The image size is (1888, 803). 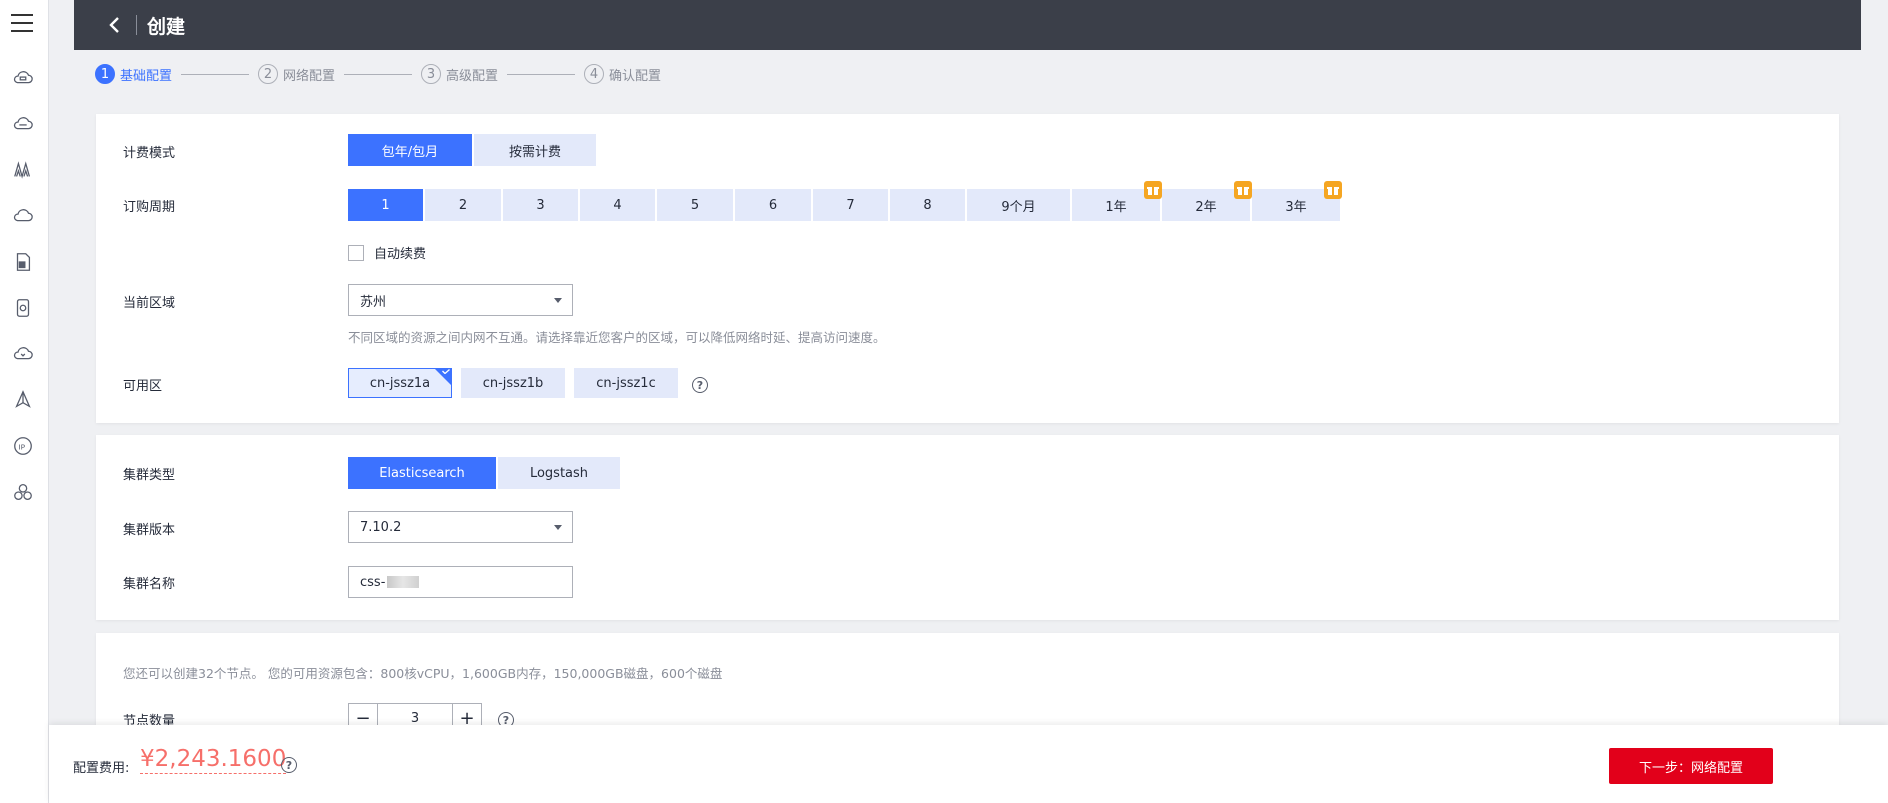 I want to click on period-option-text: 1年, so click(x=1116, y=207).